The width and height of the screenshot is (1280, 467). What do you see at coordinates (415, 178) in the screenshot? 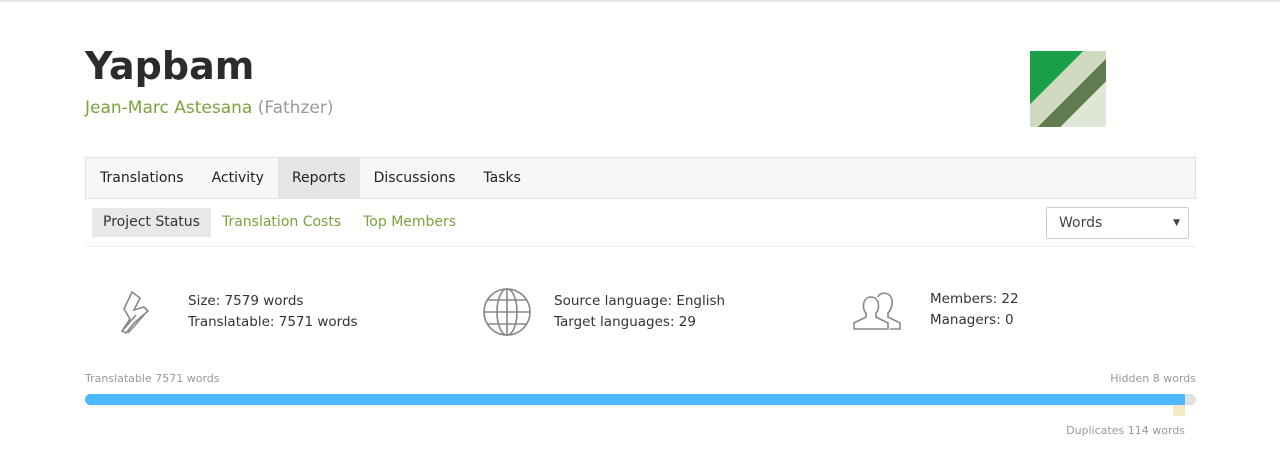
I see `tab-discussions: Discussions` at bounding box center [415, 178].